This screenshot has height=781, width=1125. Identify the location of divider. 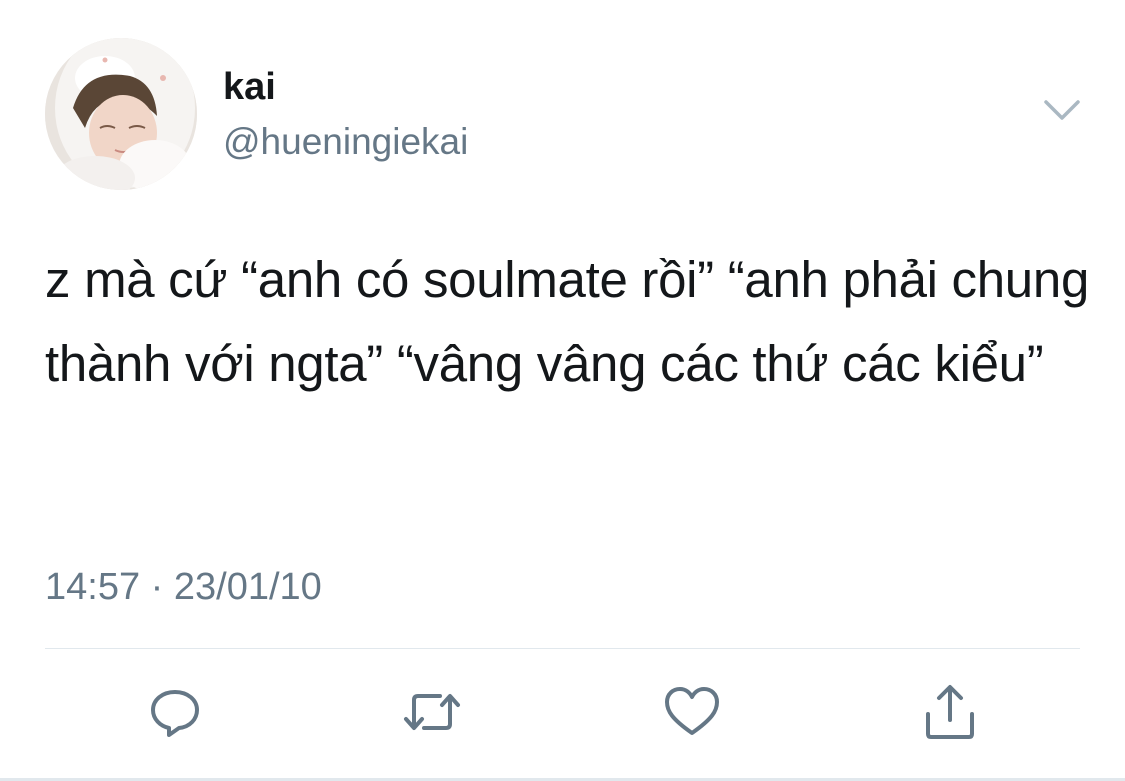
(562, 648).